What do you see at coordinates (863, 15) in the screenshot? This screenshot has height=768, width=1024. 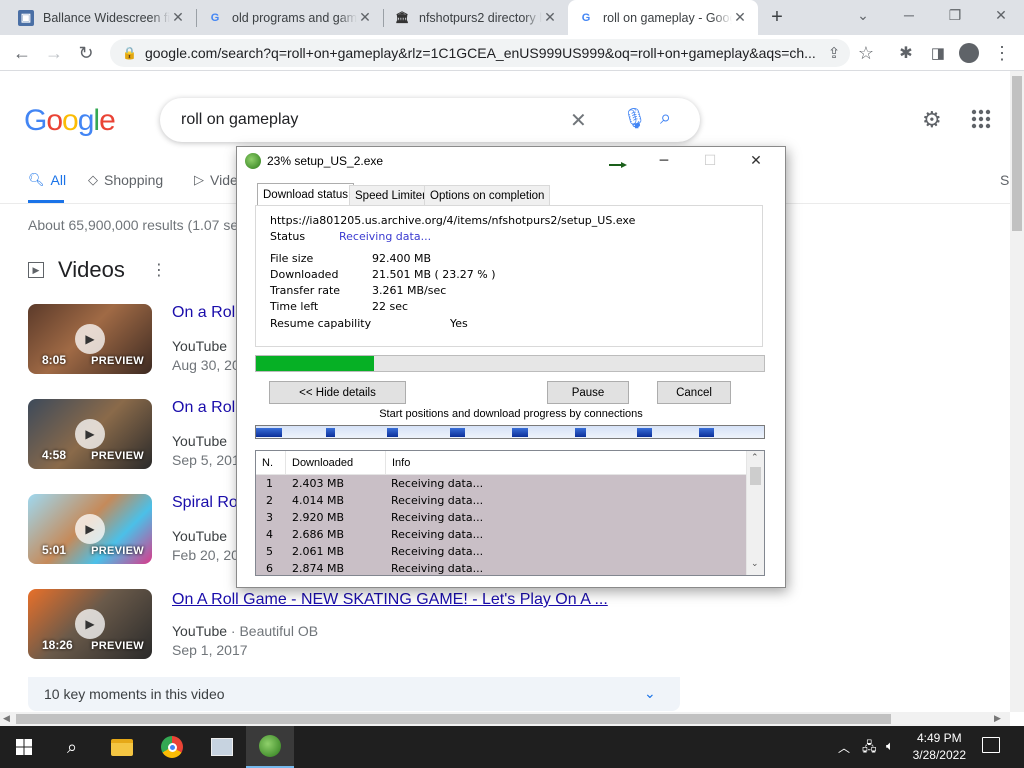 I see `tab-search-icon: ⌄` at bounding box center [863, 15].